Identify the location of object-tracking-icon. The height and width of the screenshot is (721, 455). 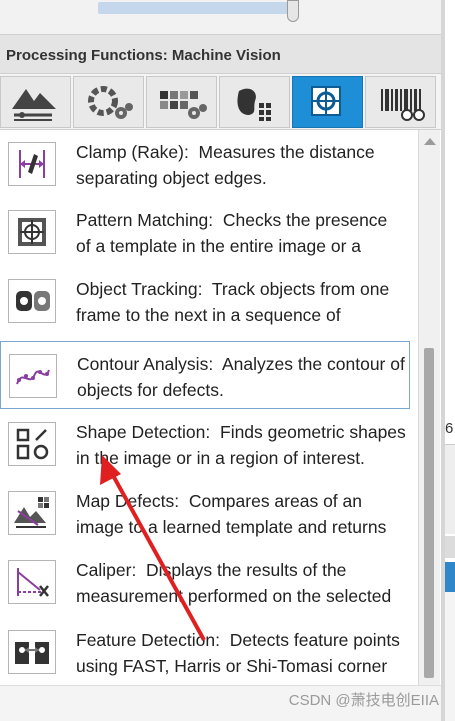
(33, 301).